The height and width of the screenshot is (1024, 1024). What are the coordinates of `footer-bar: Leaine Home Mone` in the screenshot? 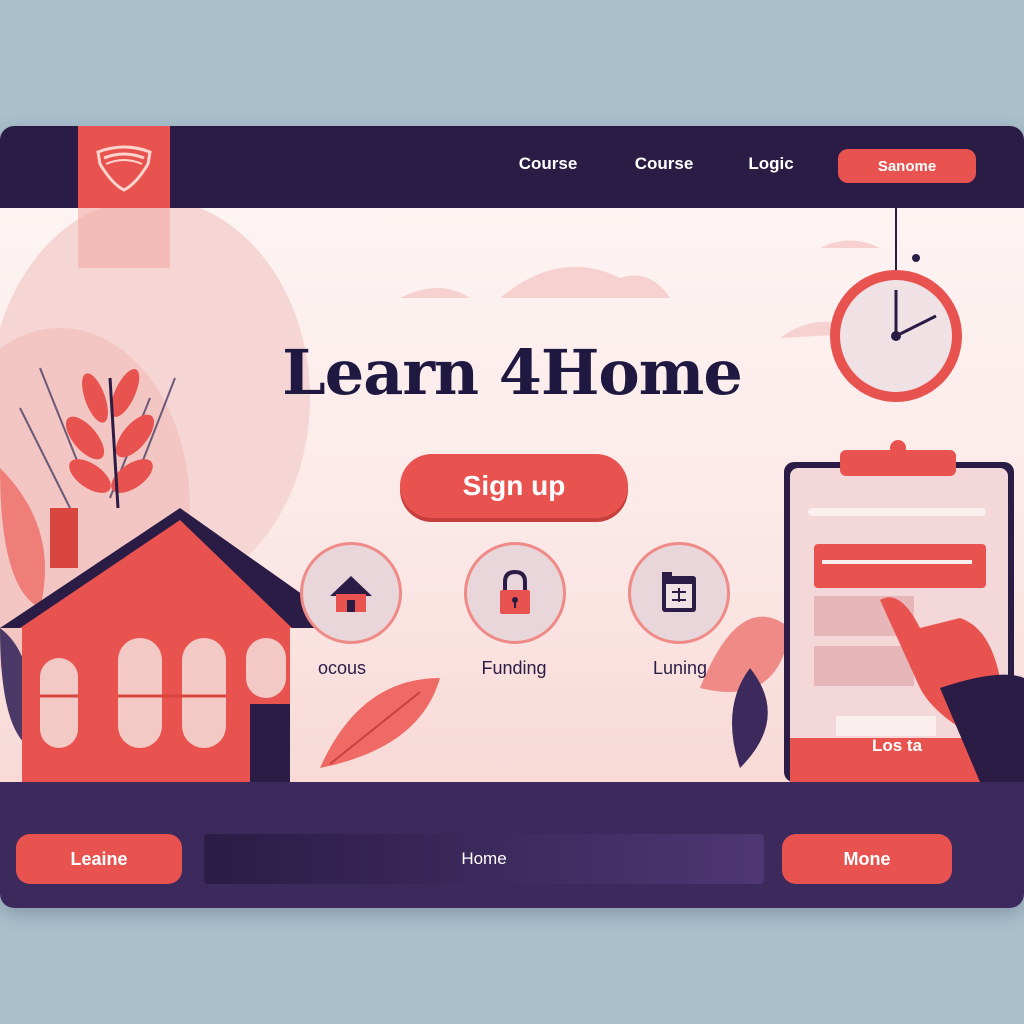 It's located at (512, 845).